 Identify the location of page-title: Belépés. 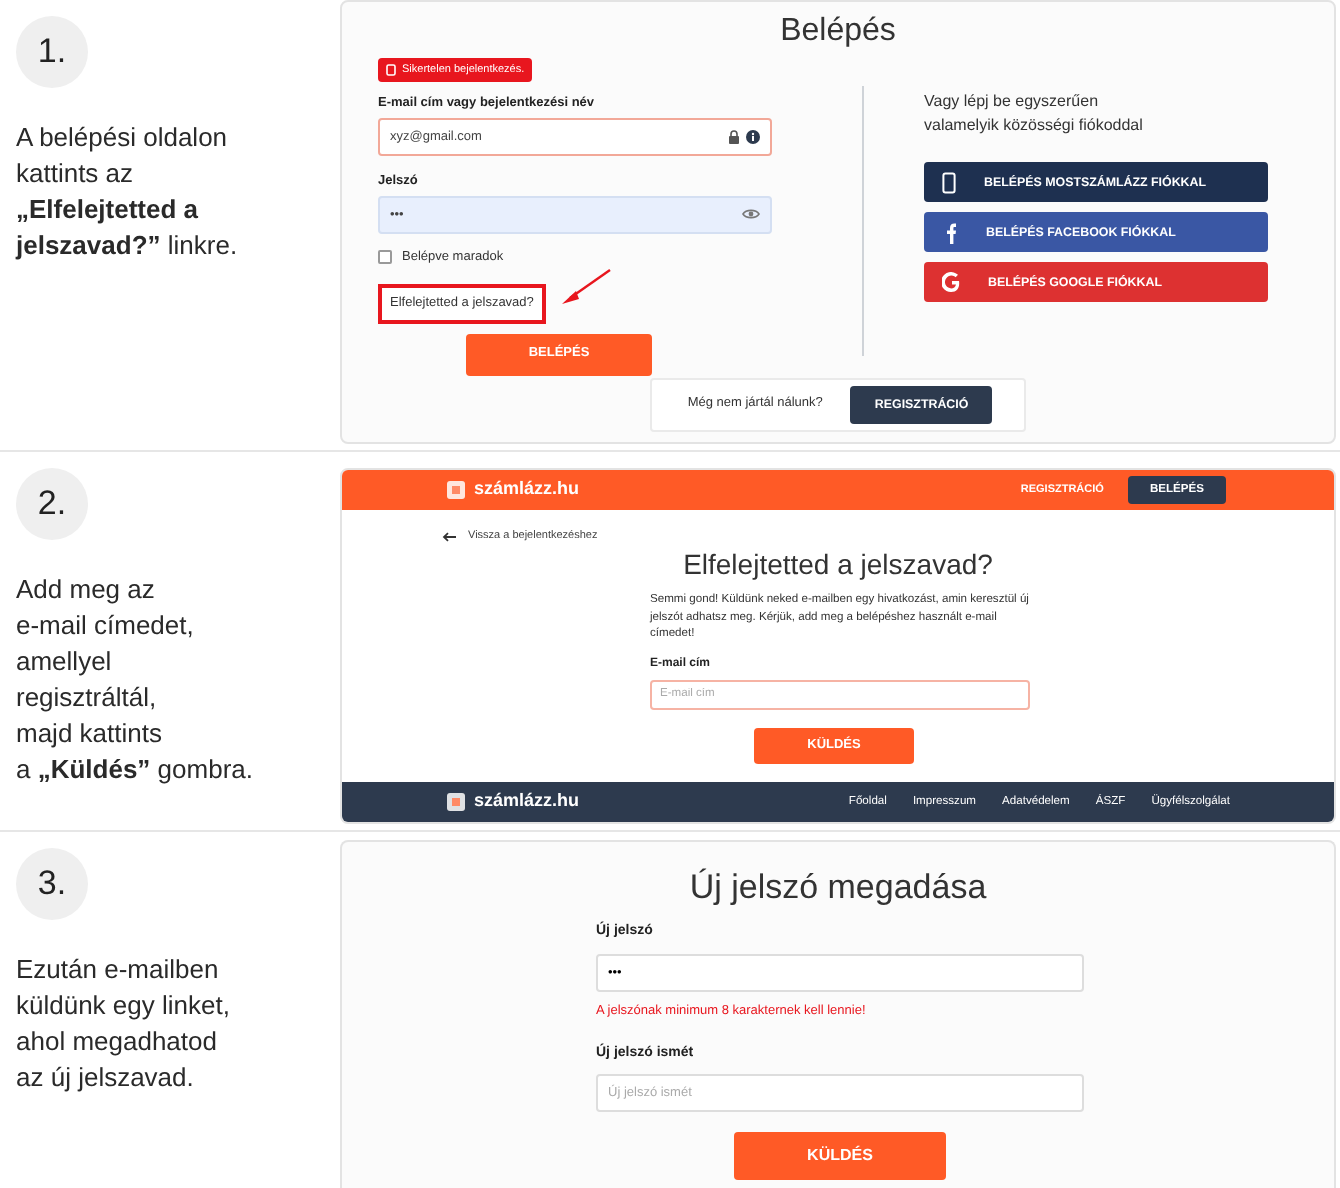
(838, 31).